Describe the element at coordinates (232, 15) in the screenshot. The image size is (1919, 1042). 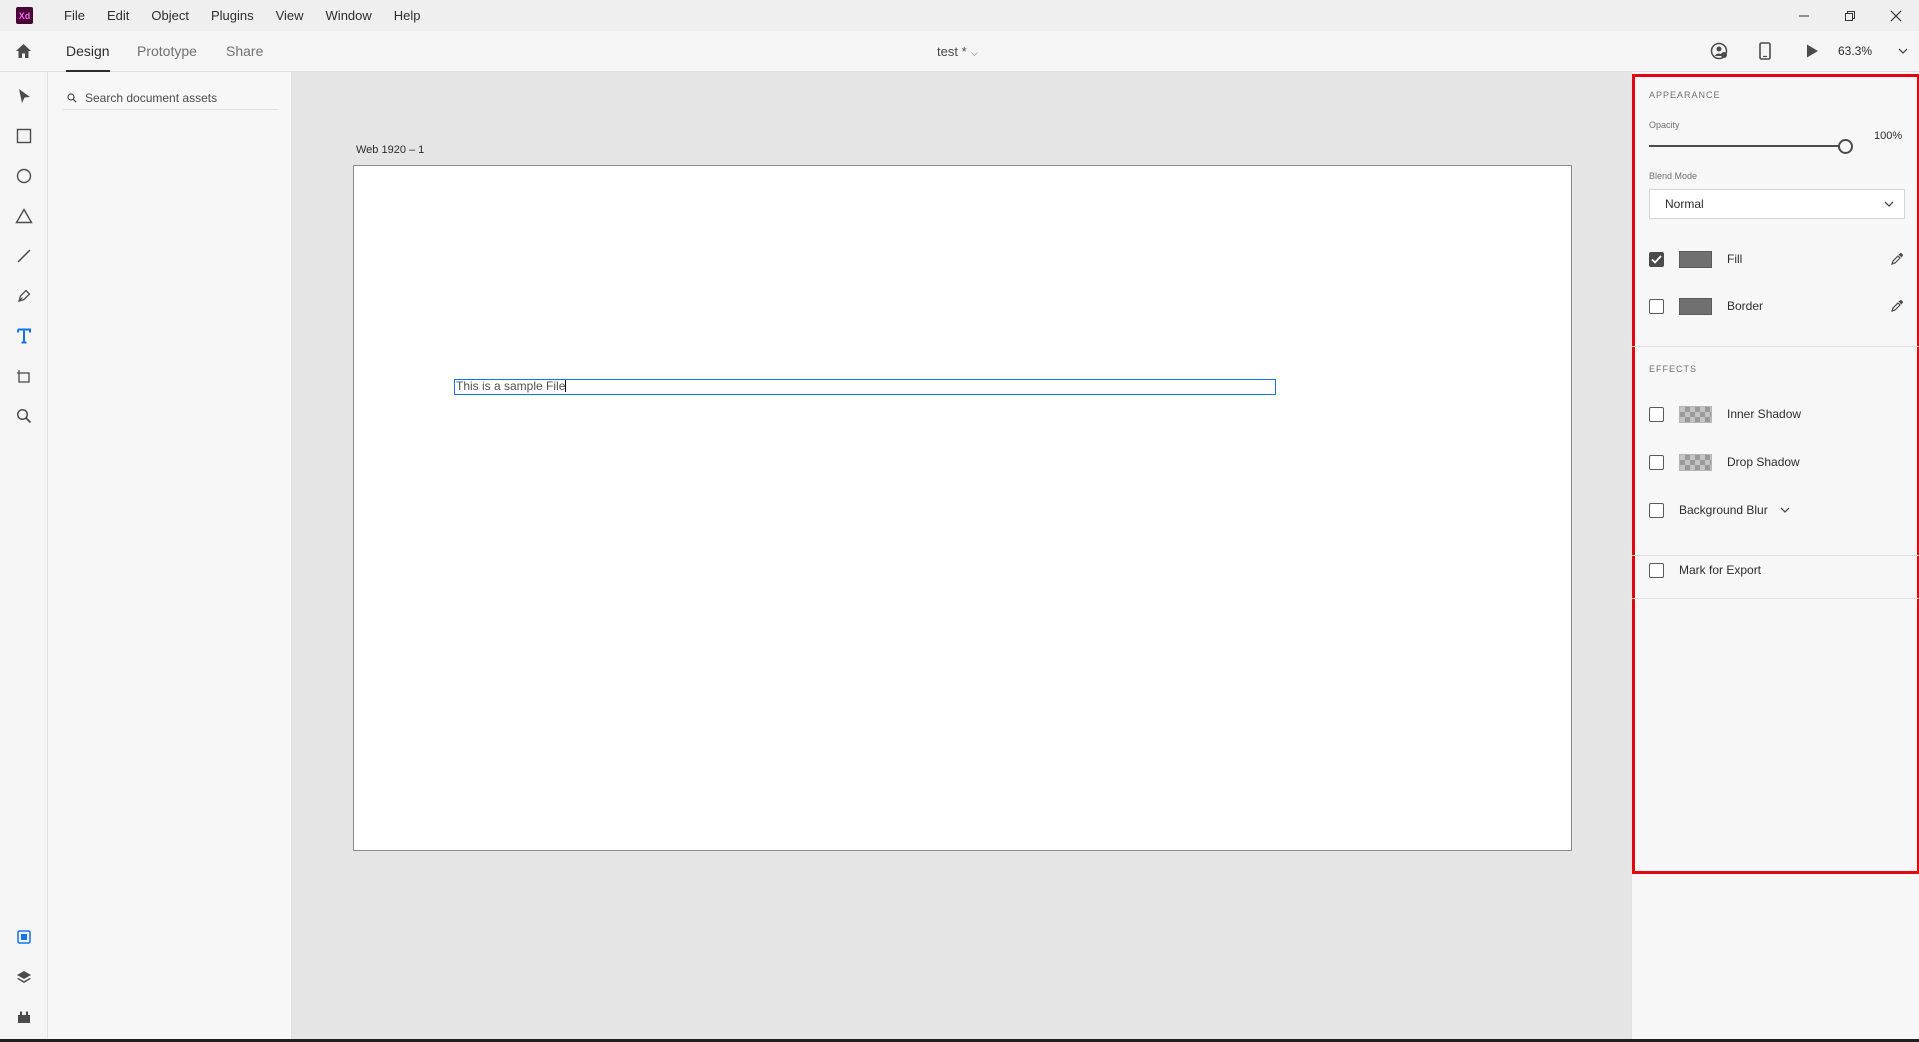
I see `menu-plugins: Plugins` at that location.